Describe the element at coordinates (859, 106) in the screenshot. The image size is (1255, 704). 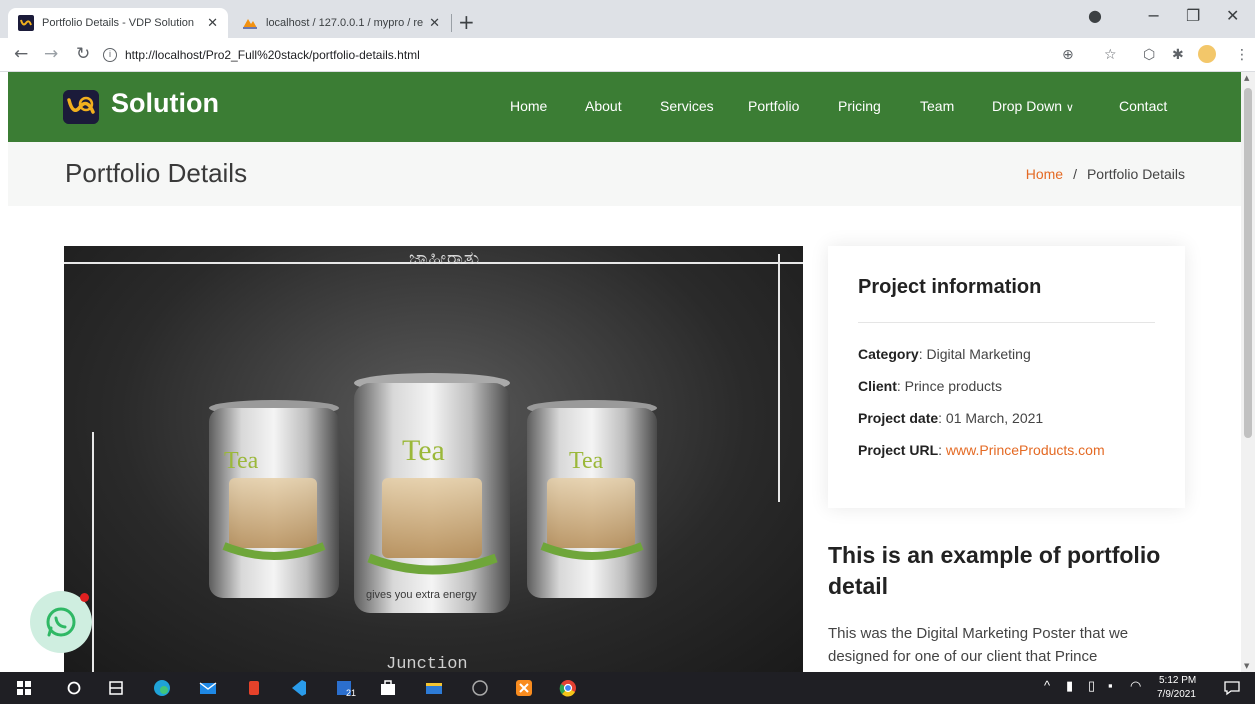
I see `nav-pricing: Pricing` at that location.